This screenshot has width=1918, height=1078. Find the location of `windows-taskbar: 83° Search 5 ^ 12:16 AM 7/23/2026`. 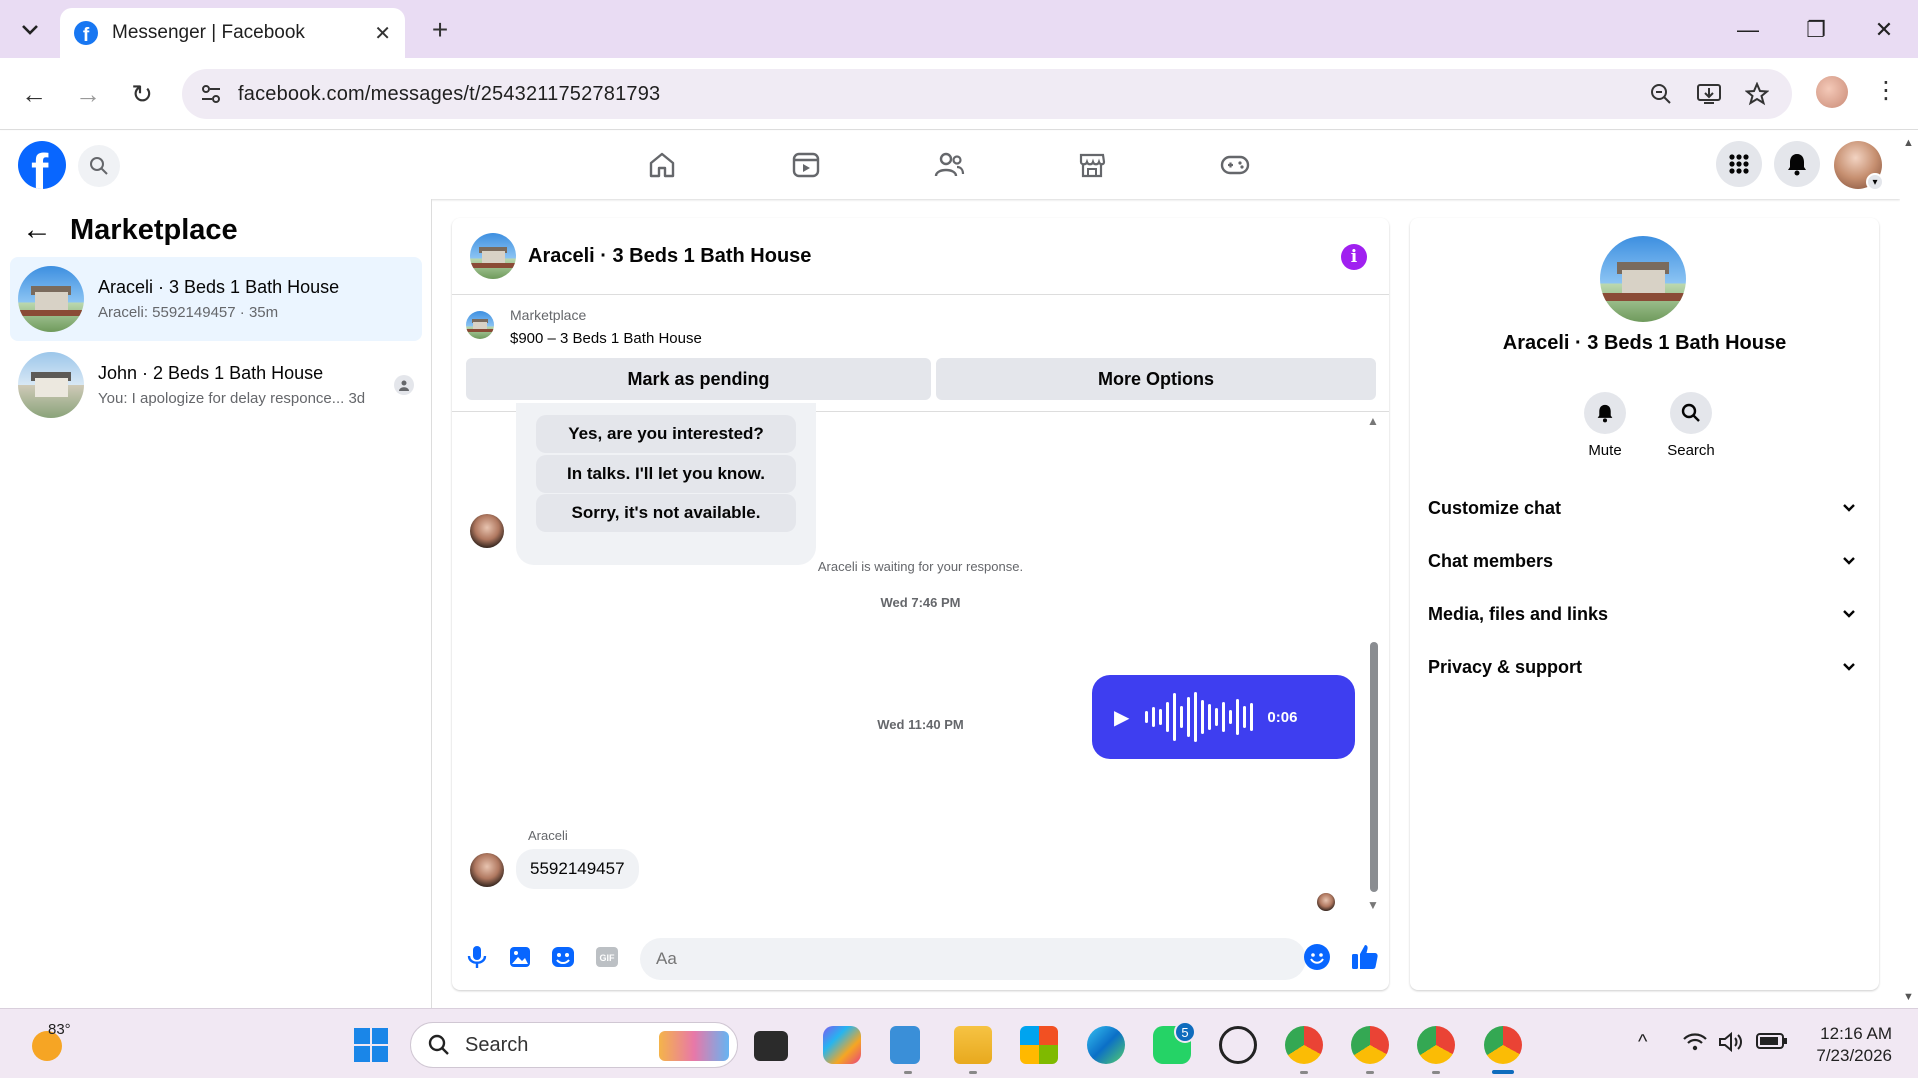

windows-taskbar: 83° Search 5 ^ 12:16 AM 7/23/2026 is located at coordinates (959, 1043).